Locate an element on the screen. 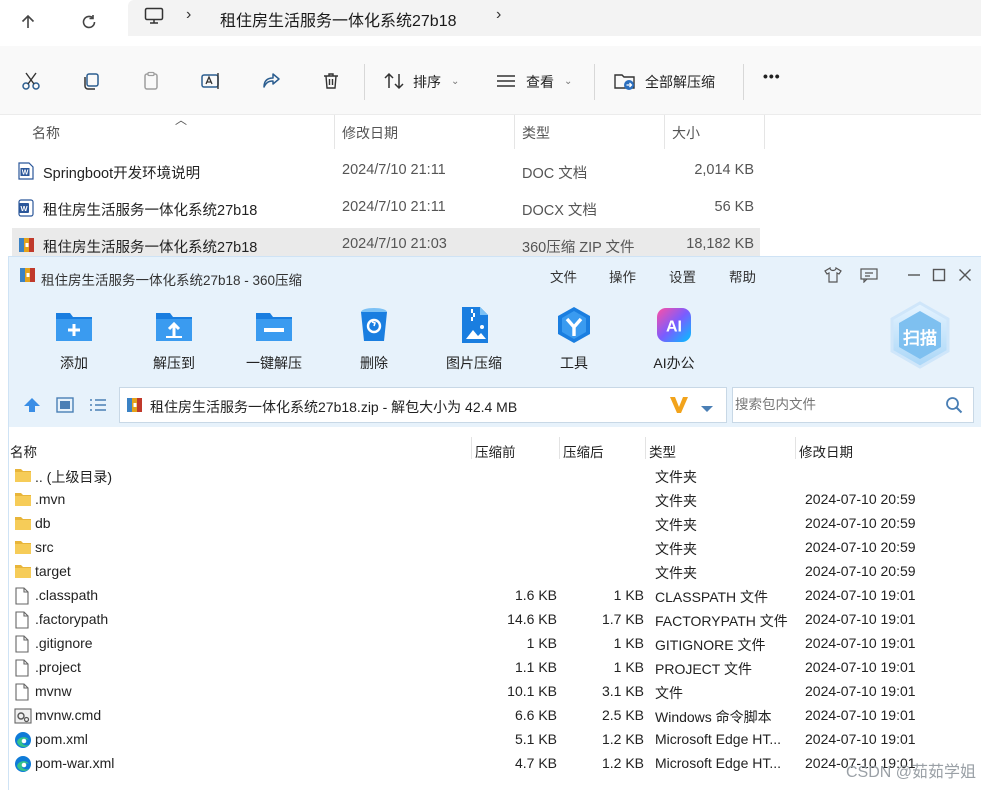 This screenshot has height=790, width=981. archive-search is located at coordinates (853, 405).